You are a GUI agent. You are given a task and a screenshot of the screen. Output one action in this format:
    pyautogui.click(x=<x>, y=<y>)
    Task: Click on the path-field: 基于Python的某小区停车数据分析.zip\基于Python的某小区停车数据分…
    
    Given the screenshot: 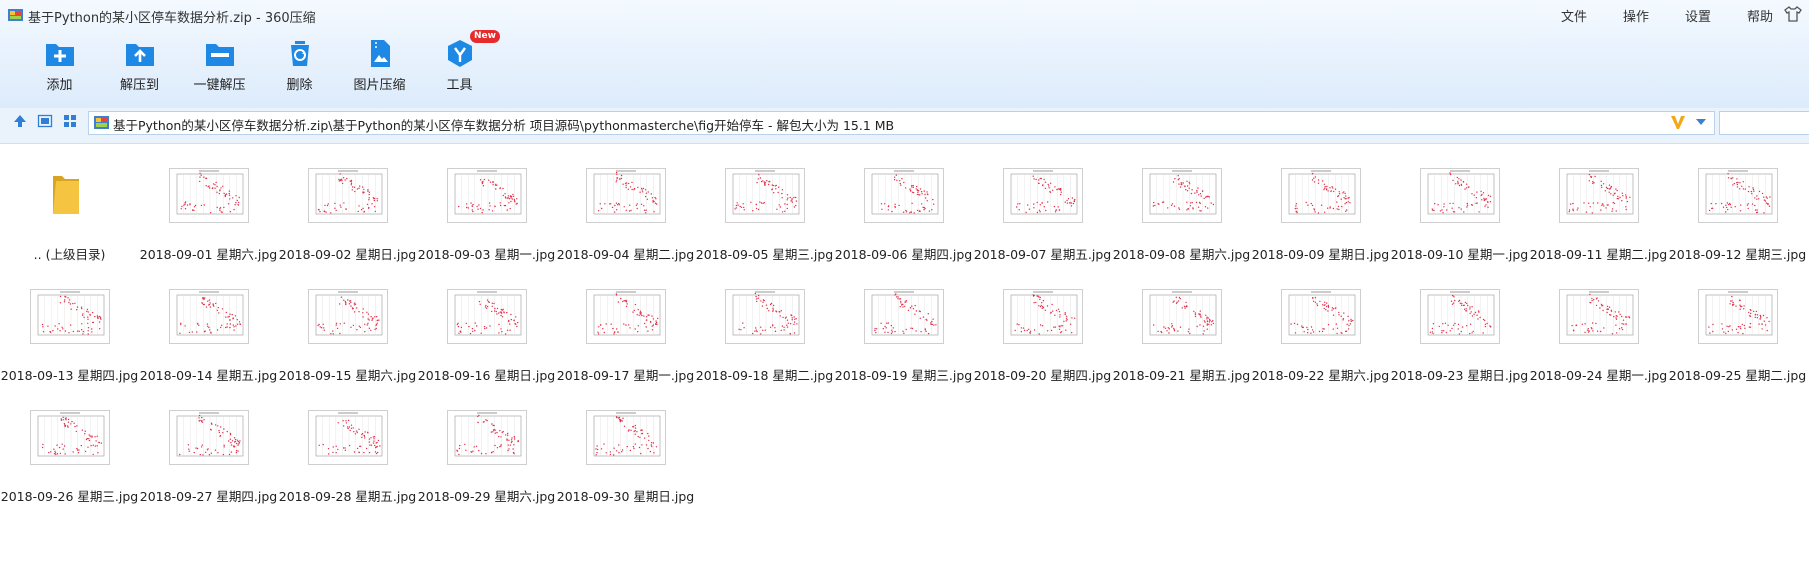 What is the action you would take?
    pyautogui.click(x=901, y=123)
    